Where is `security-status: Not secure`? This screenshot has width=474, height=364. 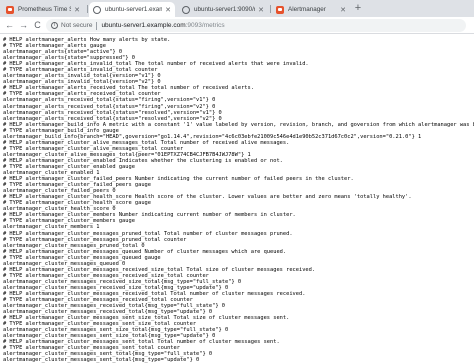
security-status: Not secure is located at coordinates (77, 25).